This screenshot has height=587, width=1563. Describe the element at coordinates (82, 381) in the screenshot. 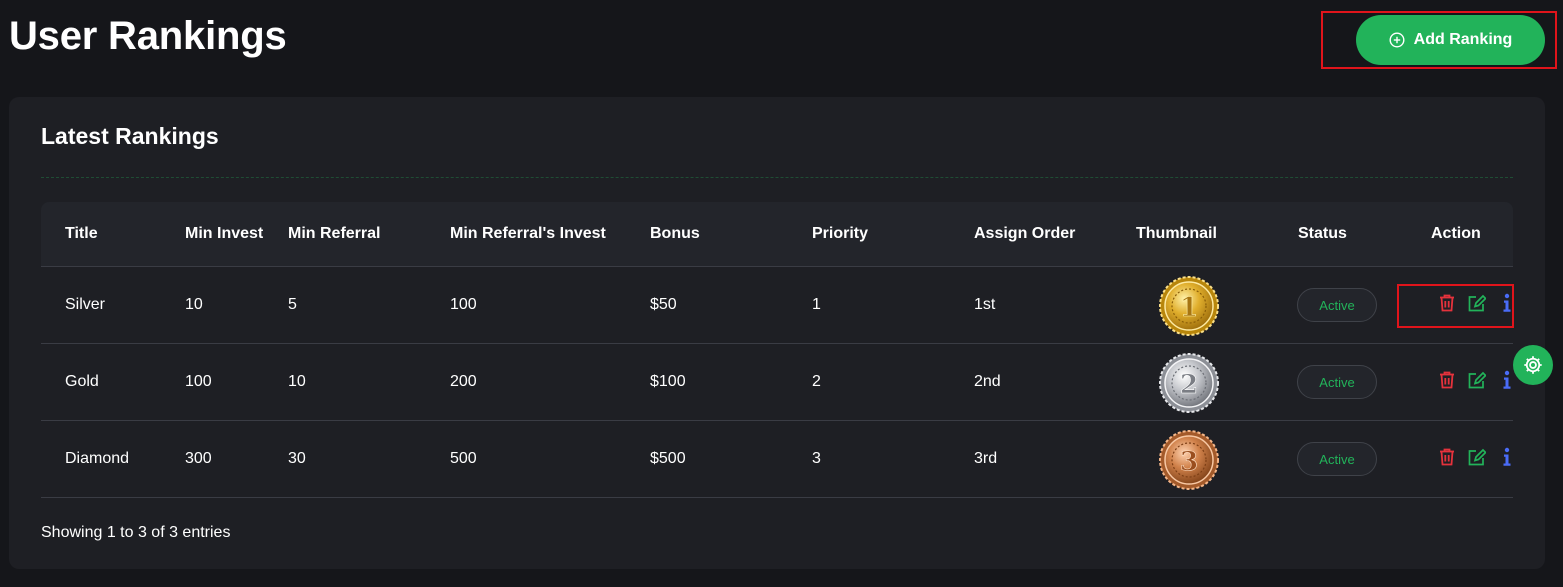

I see `cell-title: Gold` at that location.